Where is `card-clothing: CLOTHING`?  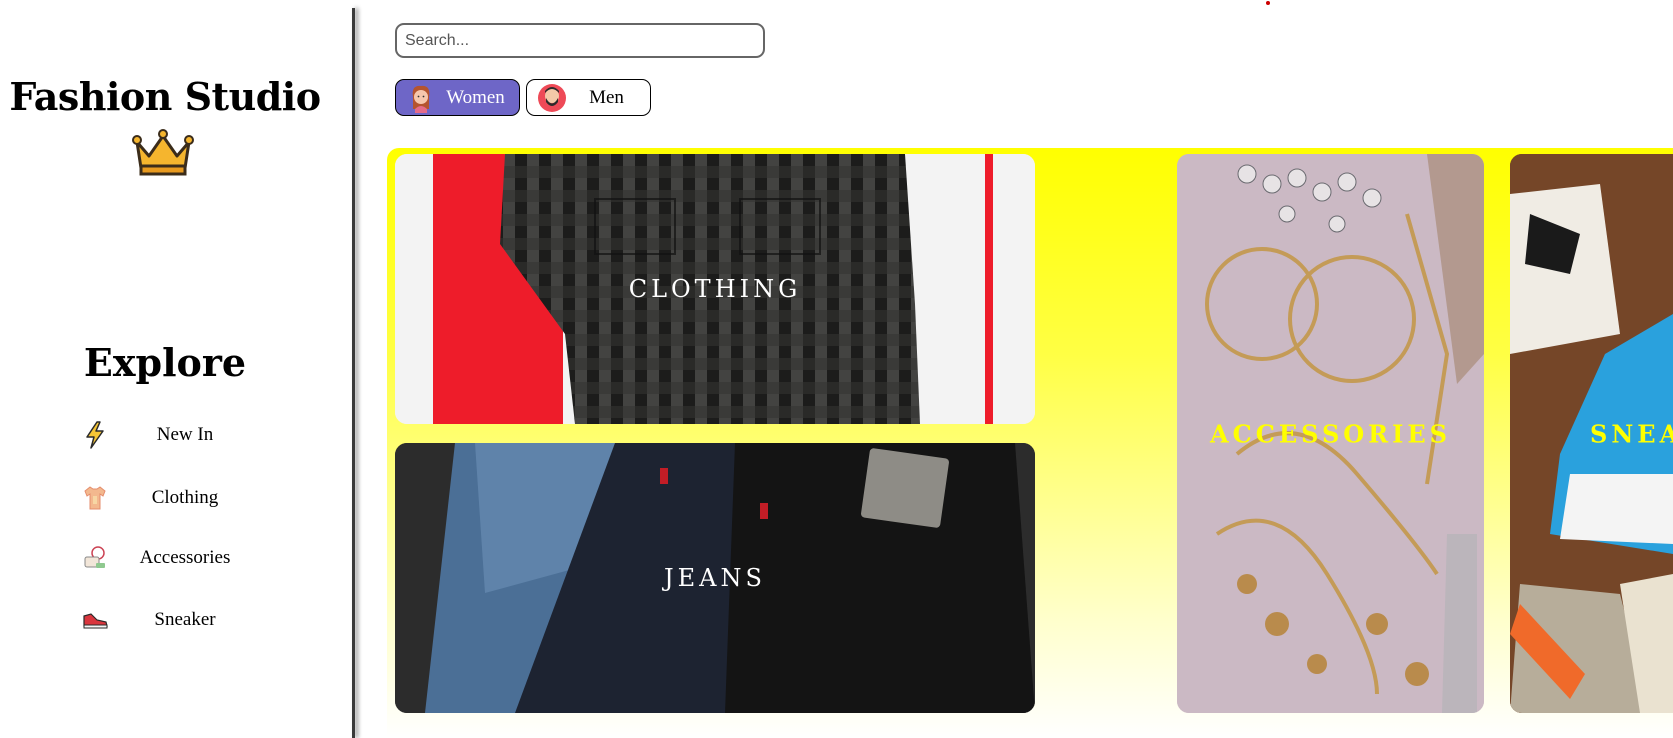
card-clothing: CLOTHING is located at coordinates (715, 289).